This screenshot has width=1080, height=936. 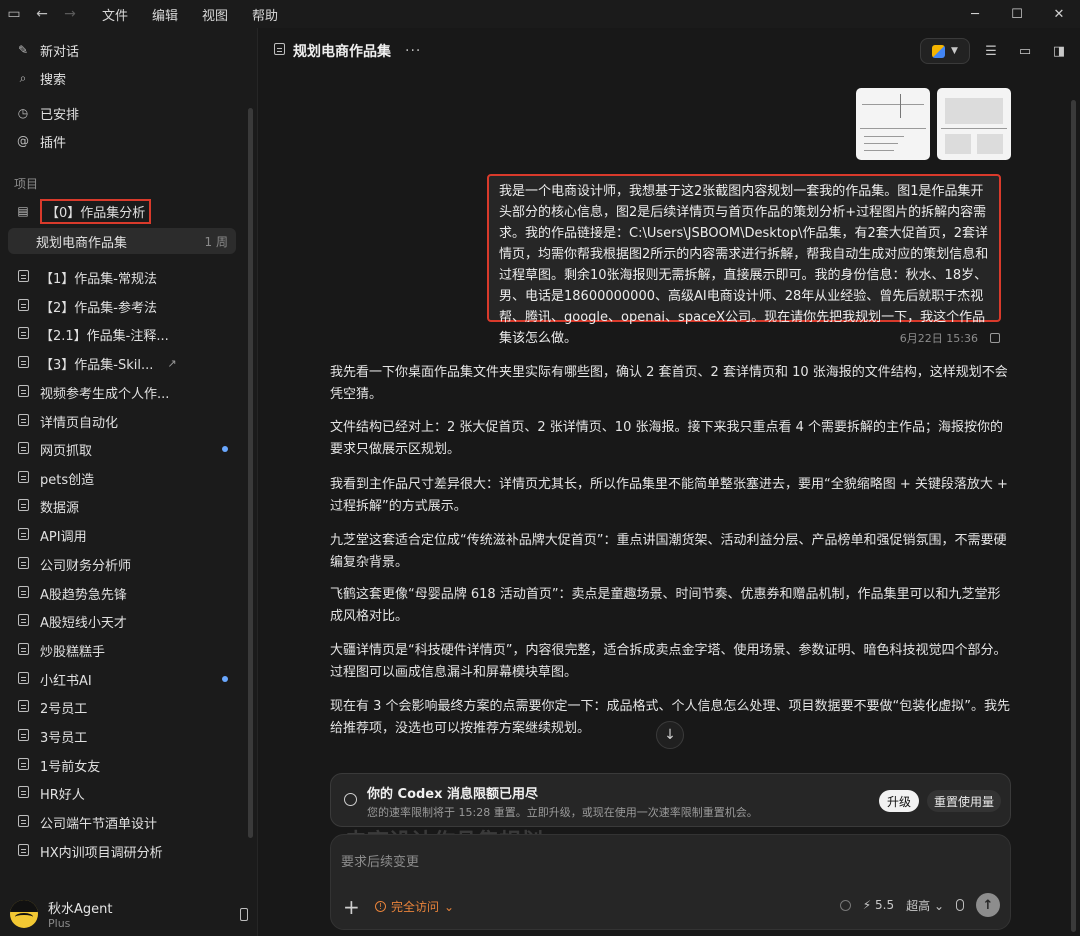 What do you see at coordinates (991, 51) in the screenshot?
I see `checklist-icon: ☰` at bounding box center [991, 51].